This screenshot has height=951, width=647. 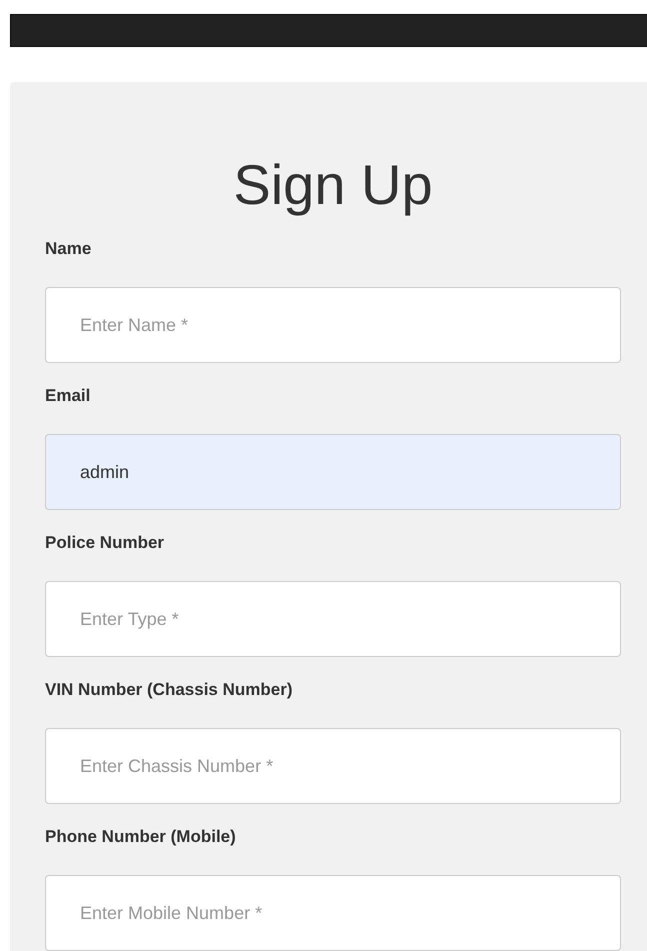 What do you see at coordinates (333, 472) in the screenshot?
I see `input-field: admin` at bounding box center [333, 472].